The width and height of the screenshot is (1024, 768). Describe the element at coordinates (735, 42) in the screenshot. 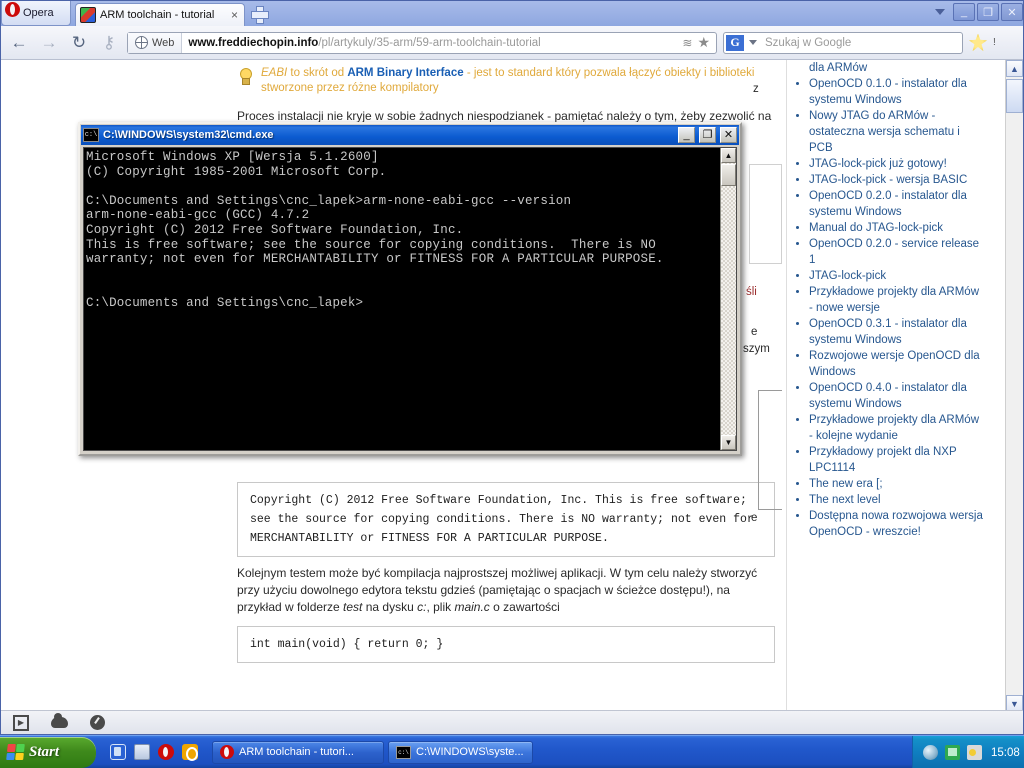

I see `google-icon: G` at that location.